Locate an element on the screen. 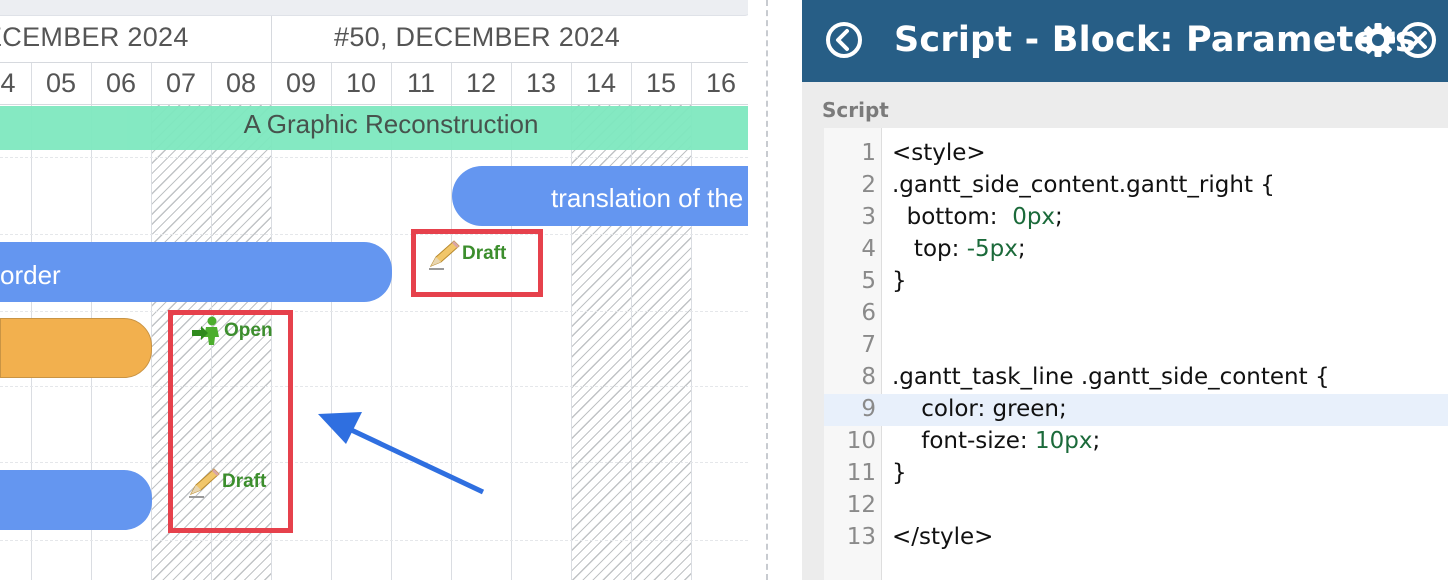 The height and width of the screenshot is (580, 1448). code-line: 8 .gantt_task_line .gantt_side_content { is located at coordinates (1136, 378).